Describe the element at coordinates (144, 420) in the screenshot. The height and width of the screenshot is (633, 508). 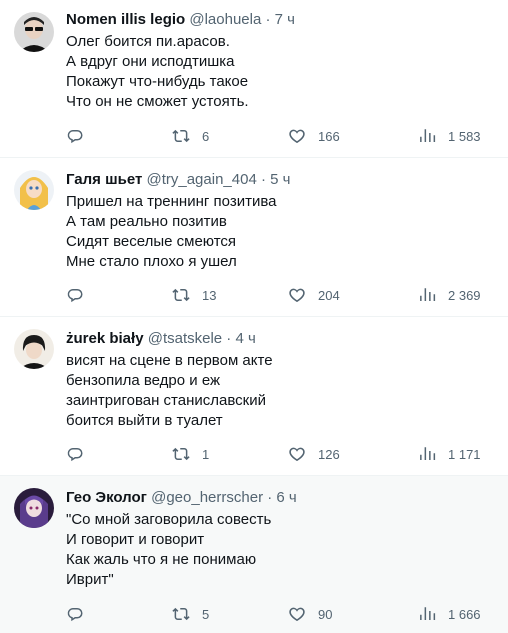
I see `tweet-line: боится выйти в туалет` at that location.